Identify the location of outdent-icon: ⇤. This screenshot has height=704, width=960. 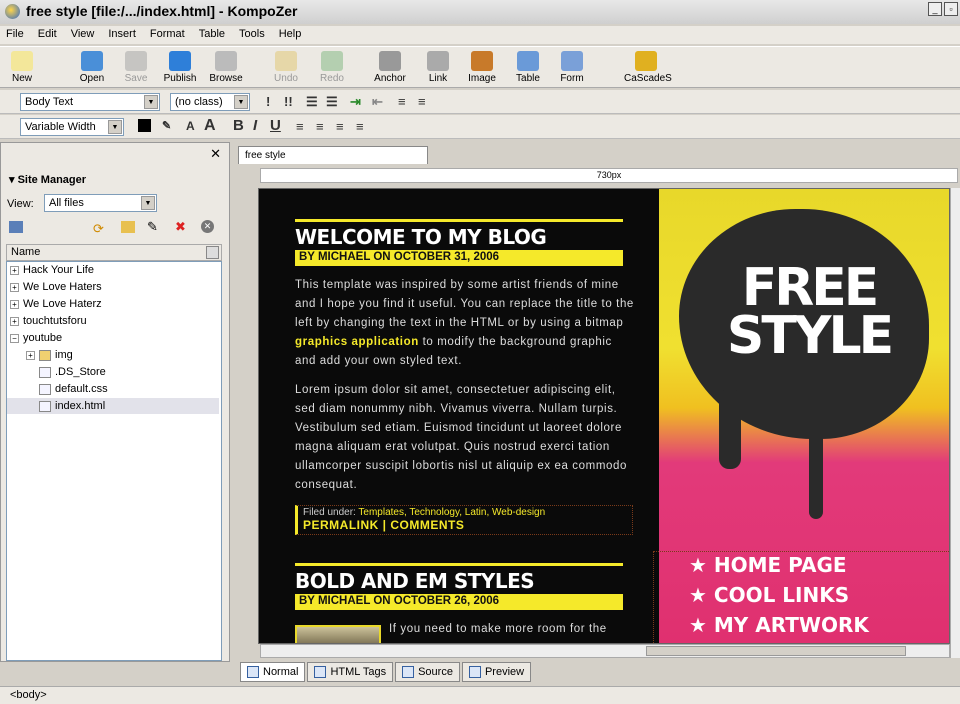
(377, 102).